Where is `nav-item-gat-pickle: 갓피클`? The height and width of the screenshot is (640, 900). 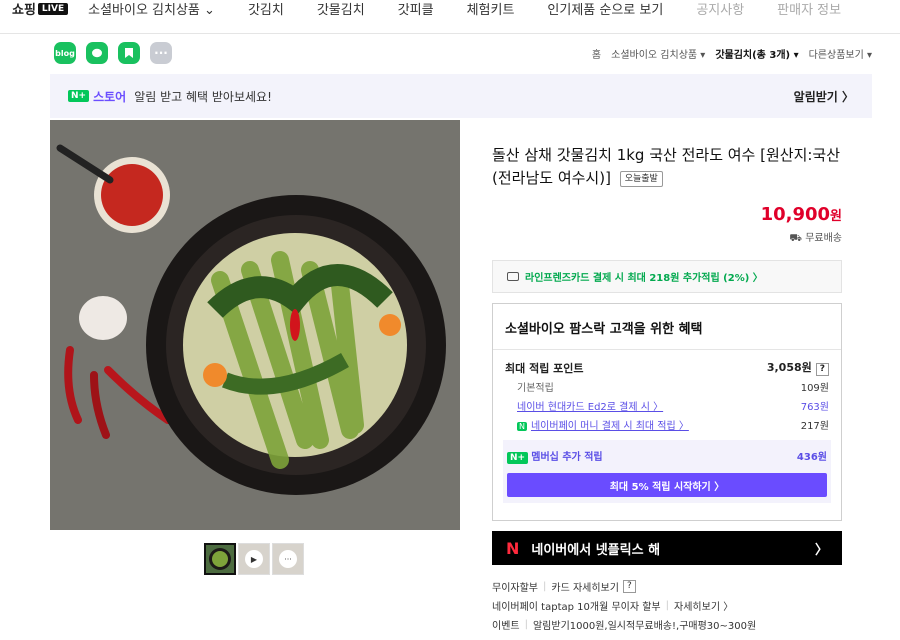
nav-item-gat-pickle: 갓피클 is located at coordinates (416, 9).